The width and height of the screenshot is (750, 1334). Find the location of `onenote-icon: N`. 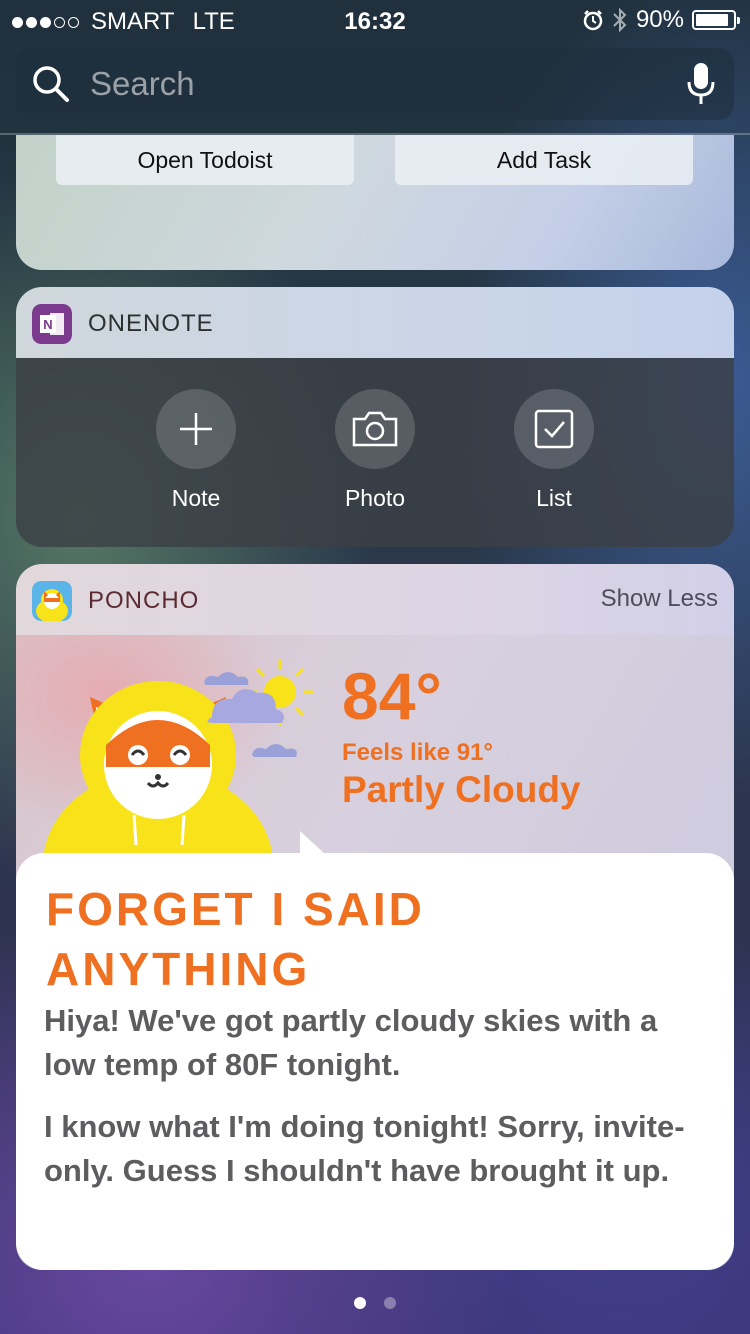

onenote-icon: N is located at coordinates (52, 324).